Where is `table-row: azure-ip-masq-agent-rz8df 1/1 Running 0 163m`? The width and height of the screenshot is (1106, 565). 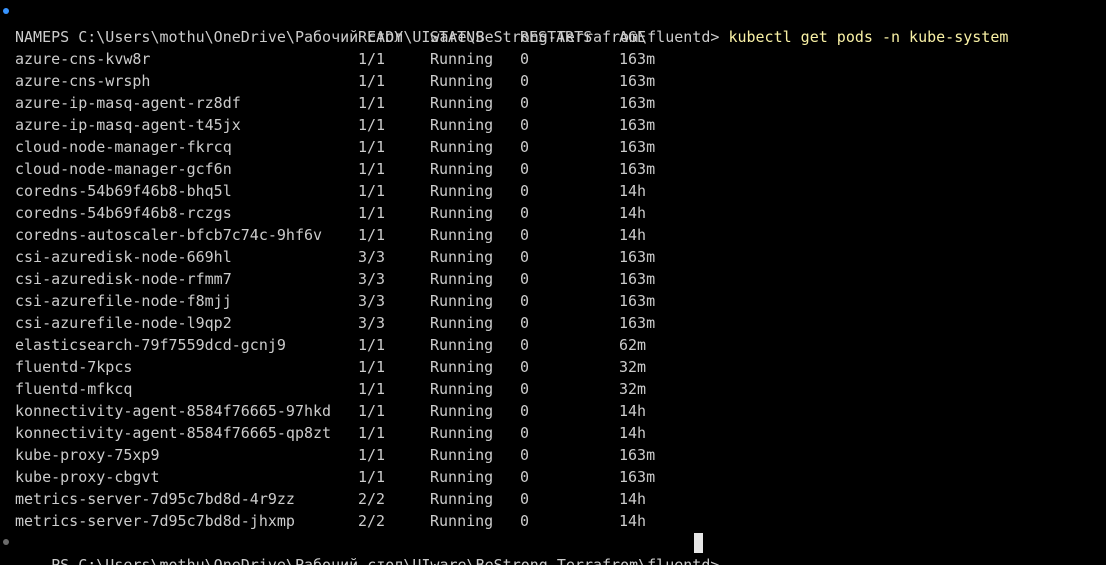
table-row: azure-ip-masq-agent-rz8df 1/1 Running 0 163m is located at coordinates (365, 103).